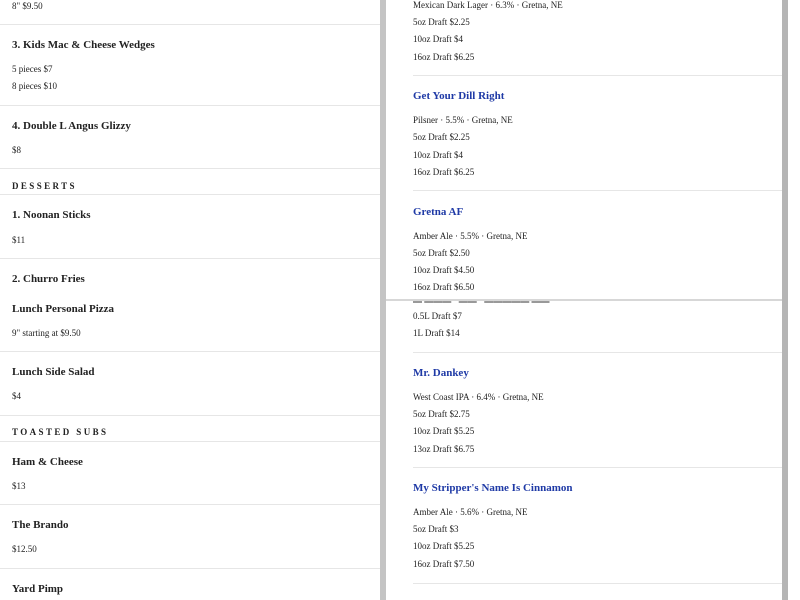 The width and height of the screenshot is (800, 600). I want to click on double-glizzy-title: 4. Double L Angus Glizzy, so click(71, 126).